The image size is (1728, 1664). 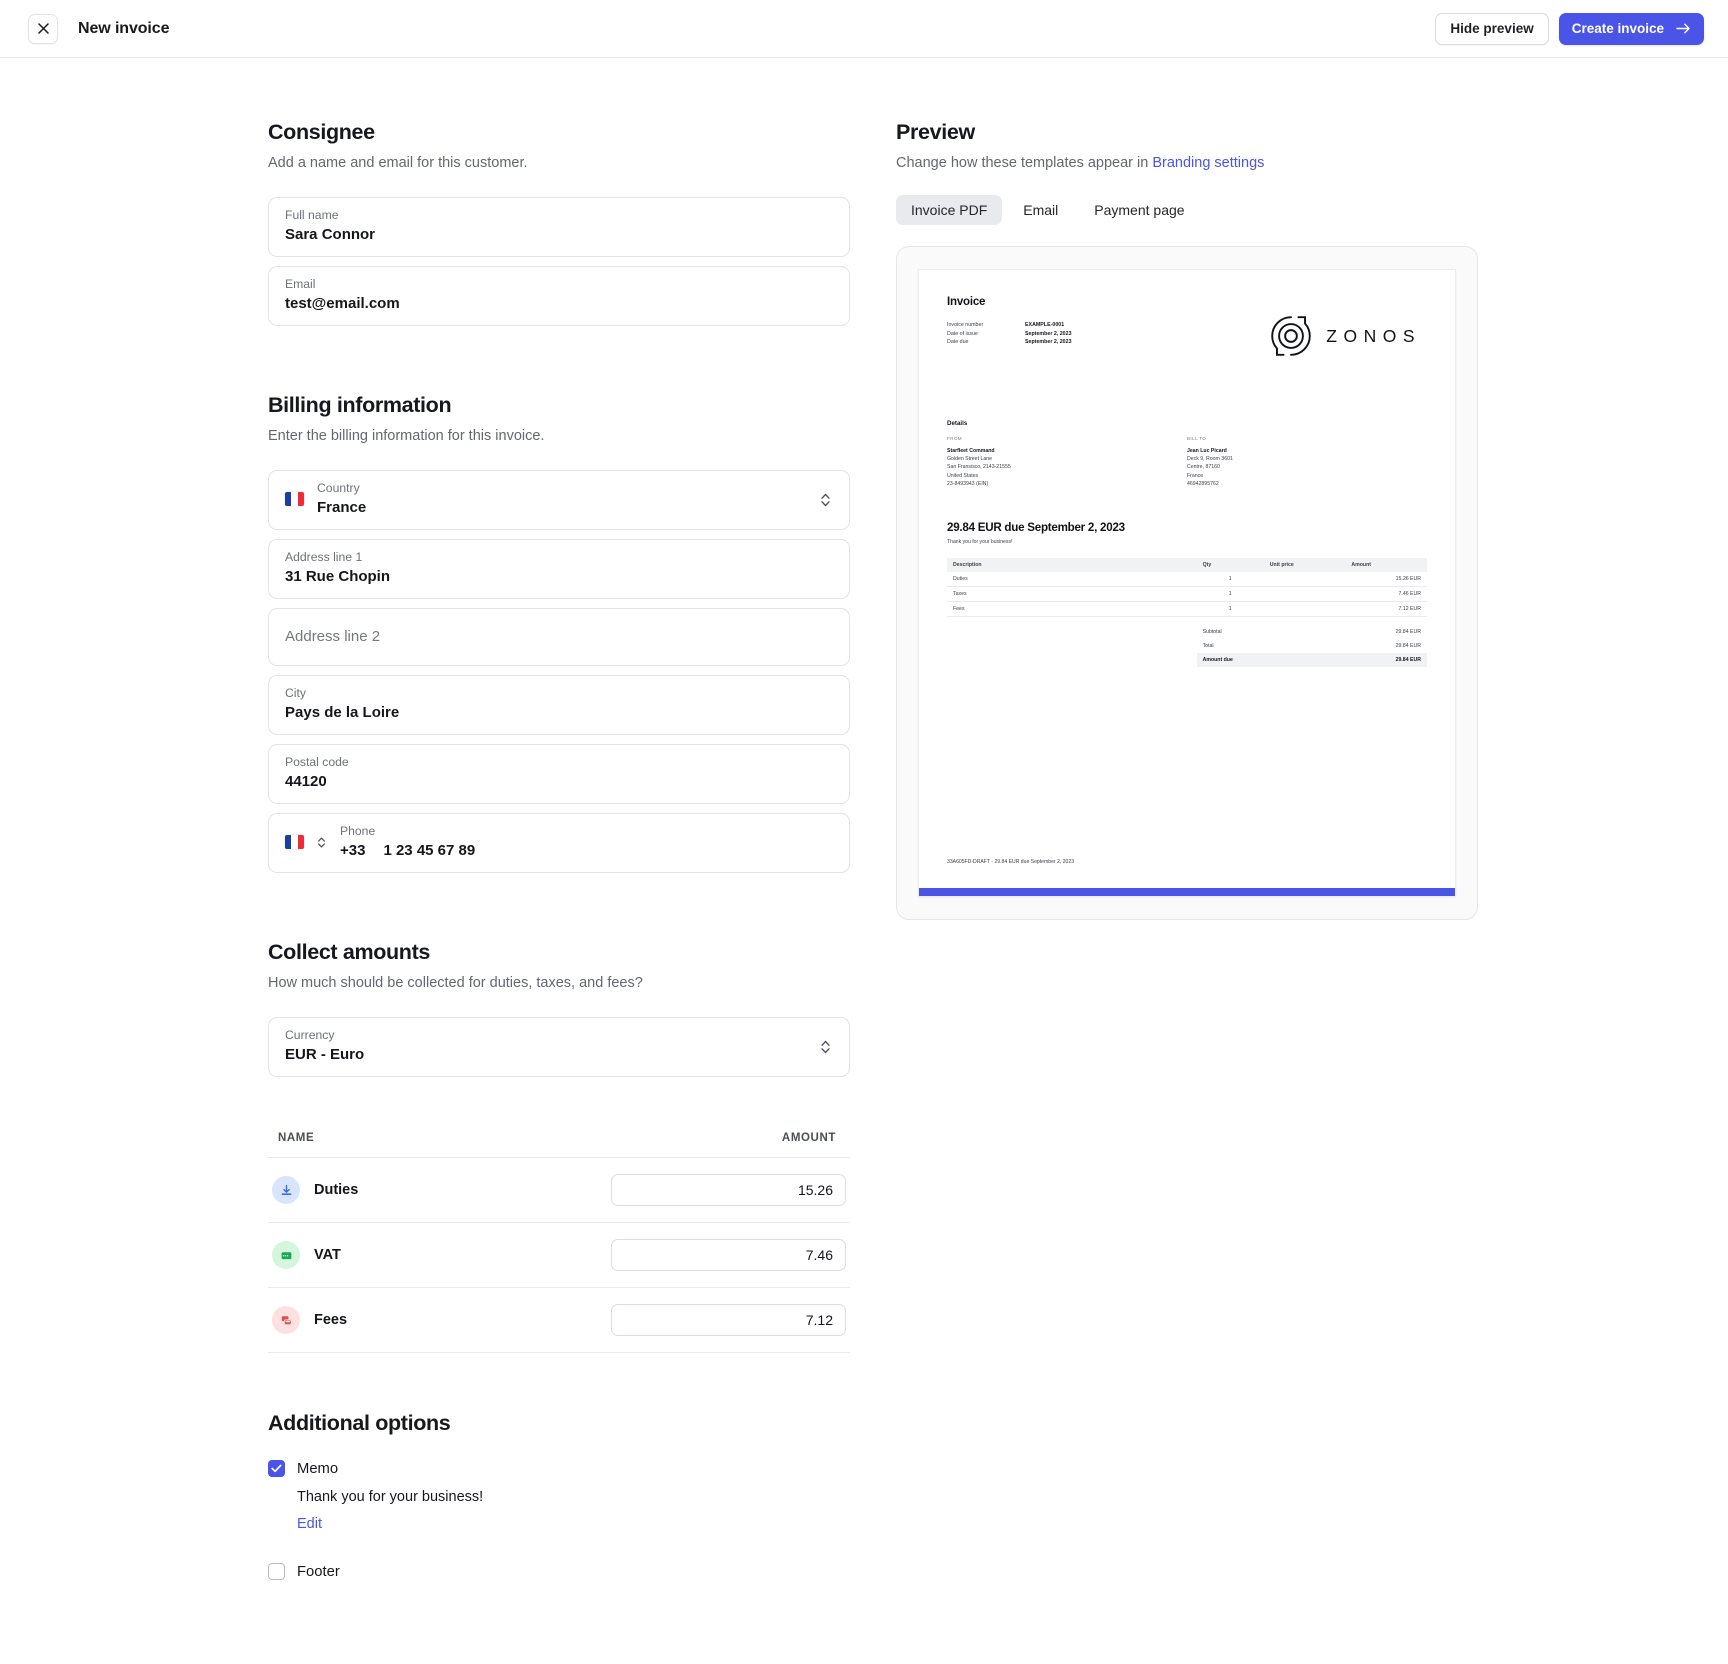 I want to click on country-select: Country France, so click(x=559, y=500).